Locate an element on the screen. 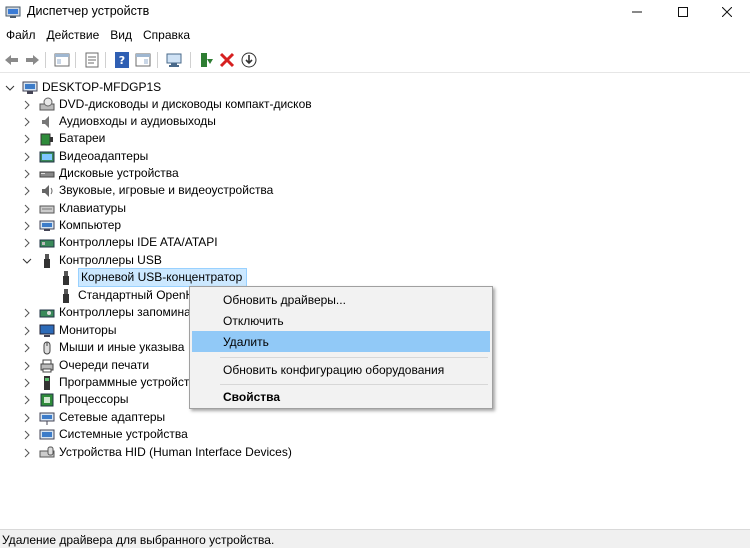  tree-item-label: Клавиатуры is located at coordinates (92, 208).